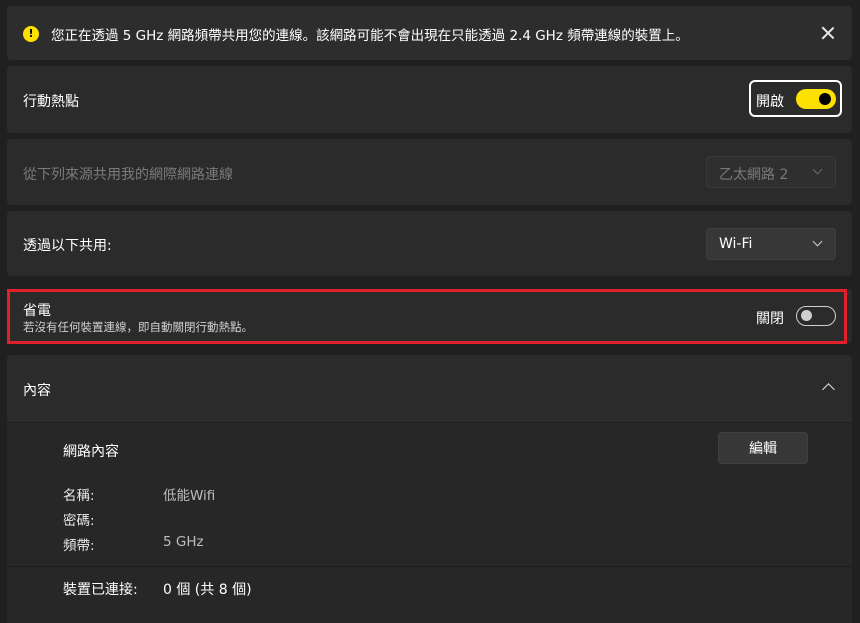  Describe the element at coordinates (183, 542) in the screenshot. I see `band-value: 5 GHz` at that location.